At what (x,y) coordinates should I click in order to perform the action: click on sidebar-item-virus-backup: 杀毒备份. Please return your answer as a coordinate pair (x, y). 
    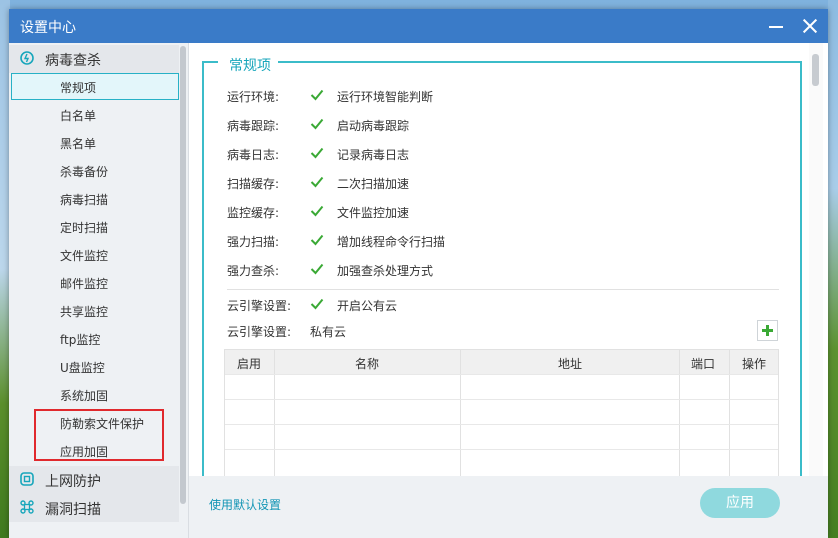
    Looking at the image, I should click on (95, 170).